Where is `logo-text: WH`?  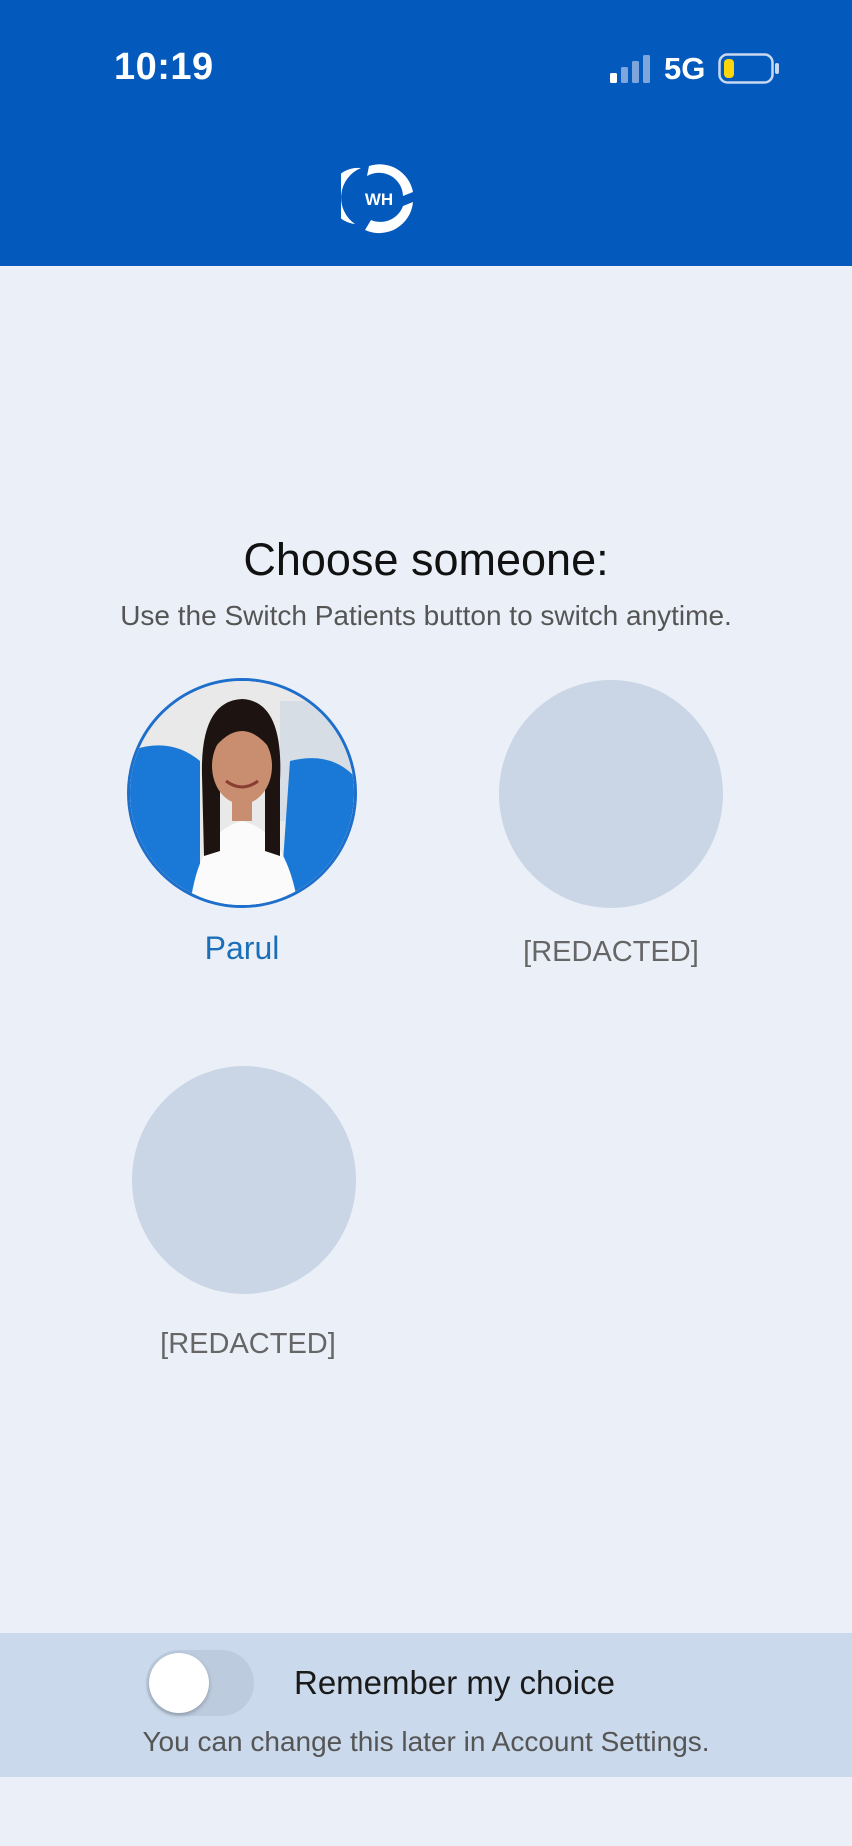 logo-text: WH is located at coordinates (379, 199).